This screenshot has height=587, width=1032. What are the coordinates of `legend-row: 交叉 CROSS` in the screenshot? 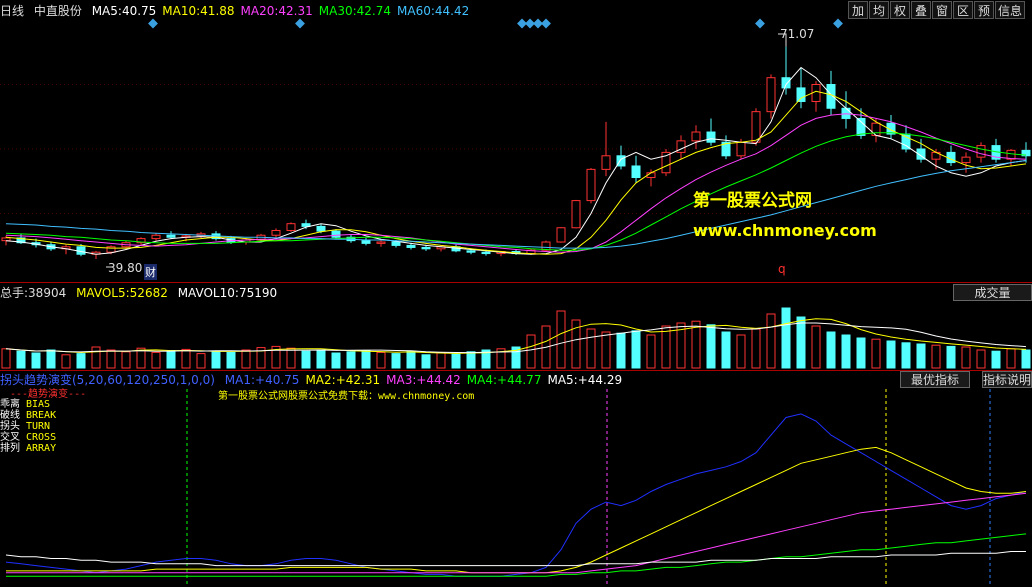 It's located at (28, 437).